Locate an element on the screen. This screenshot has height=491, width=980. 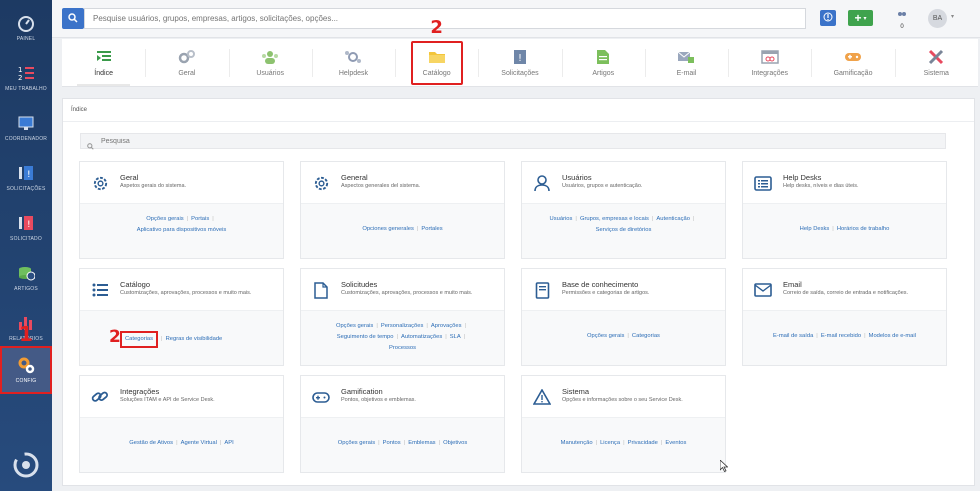
card-links: Categorias | Regras de visibilidade is located at coordinates (198, 339).